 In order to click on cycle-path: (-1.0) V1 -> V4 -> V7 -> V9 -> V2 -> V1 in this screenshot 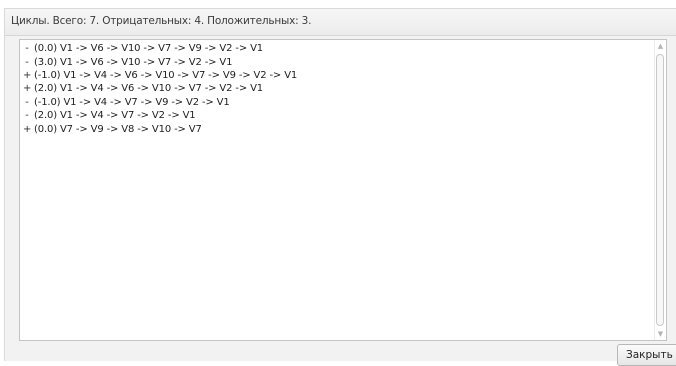, I will do `click(132, 102)`.